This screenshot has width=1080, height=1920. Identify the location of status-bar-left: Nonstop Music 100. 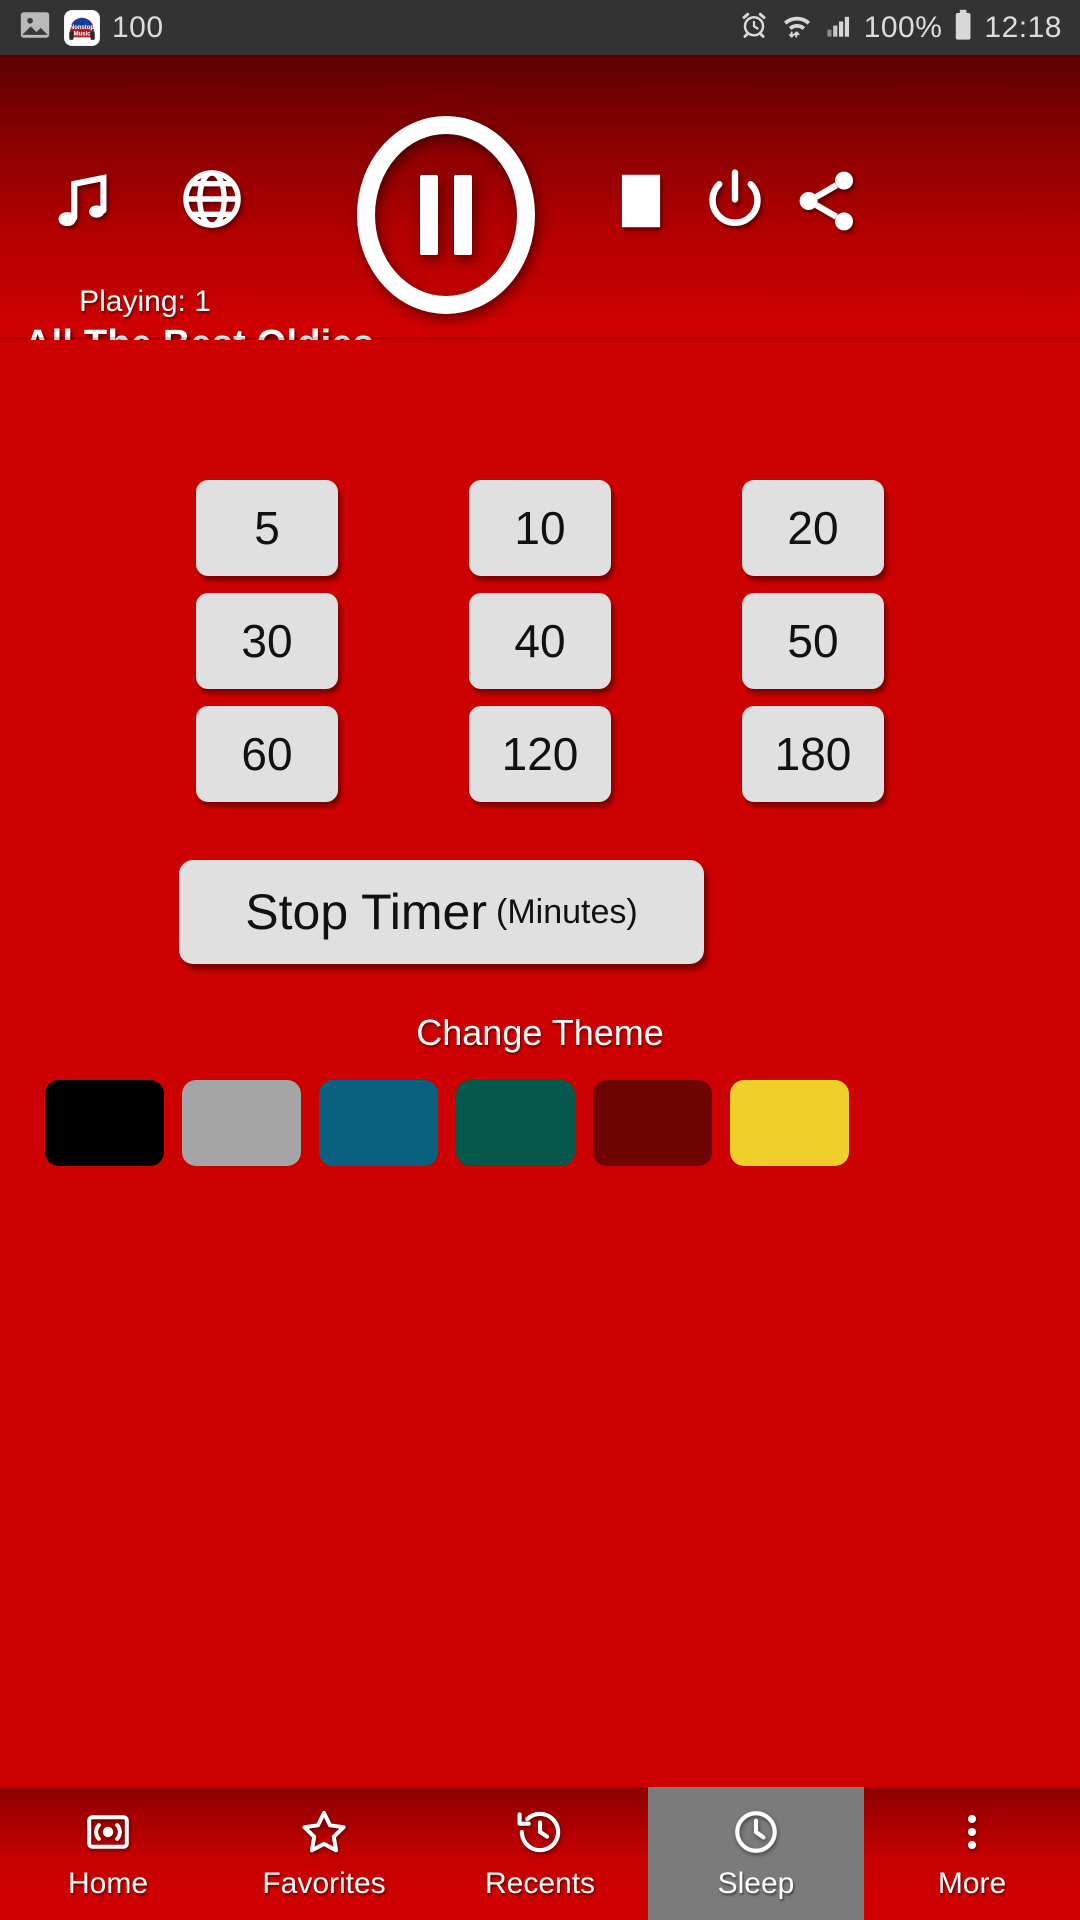
(91, 27).